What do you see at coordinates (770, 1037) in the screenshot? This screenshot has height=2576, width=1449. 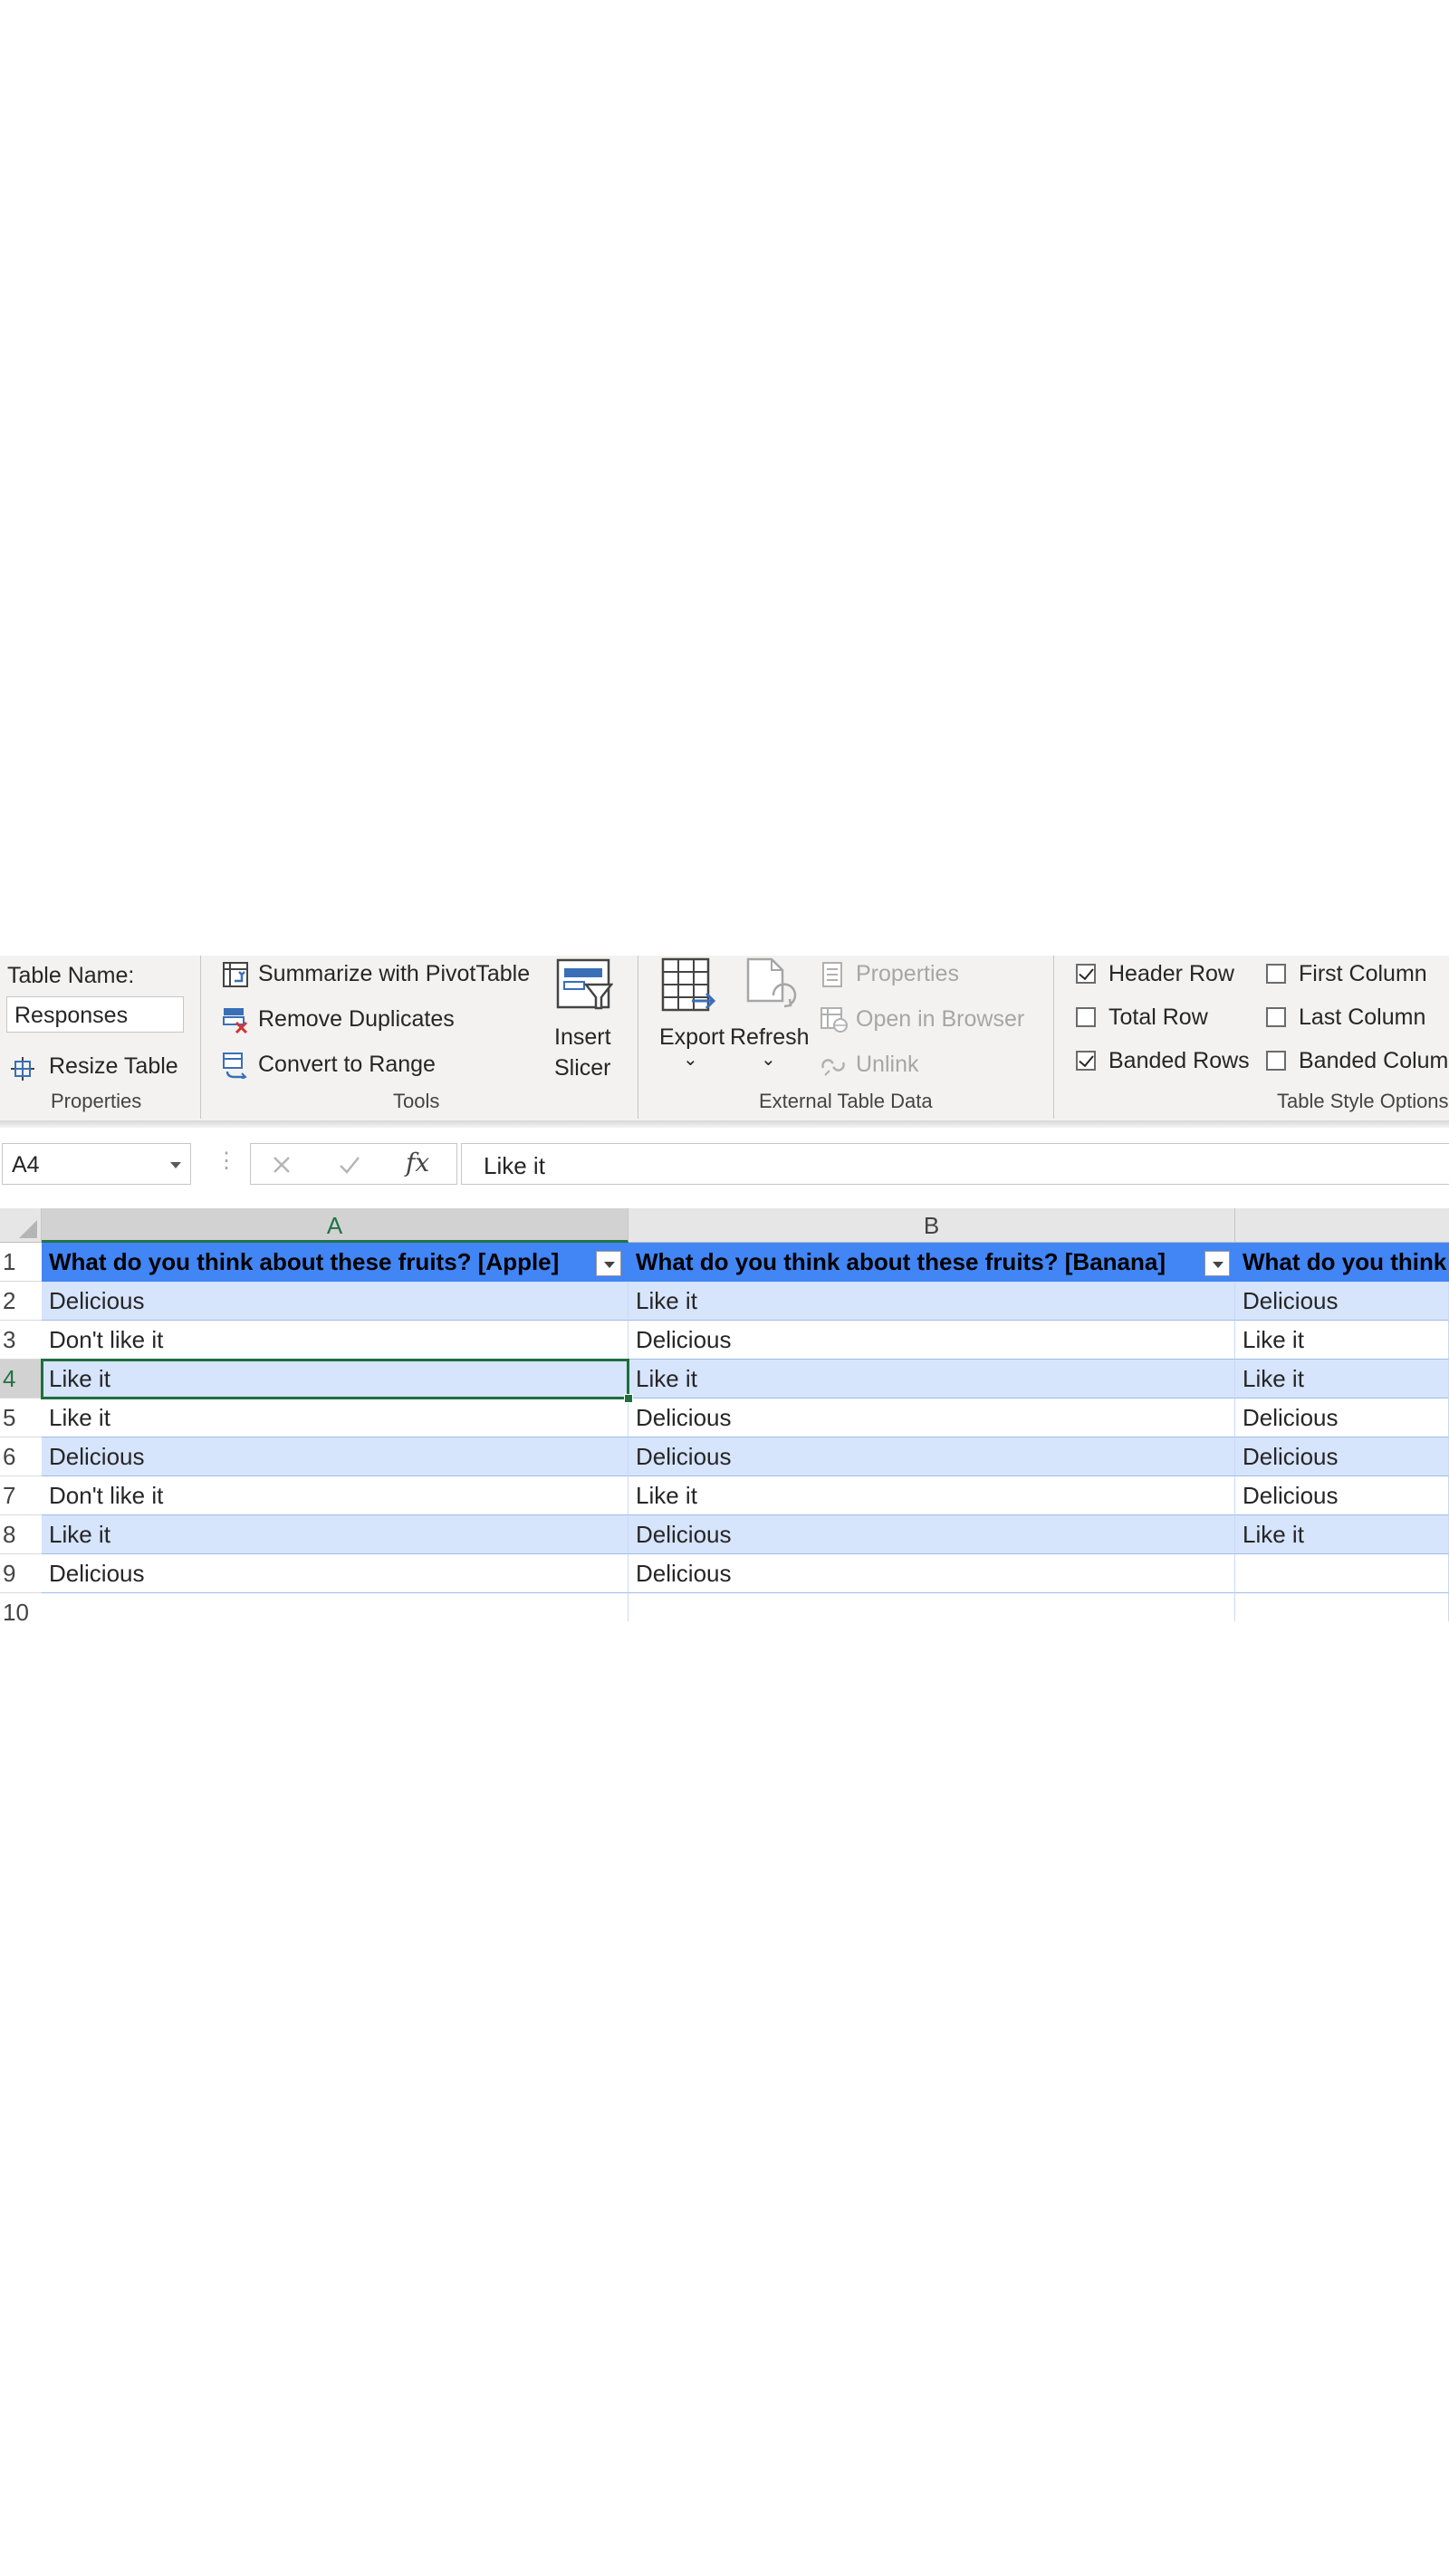 I see `refresh-label: Refresh` at bounding box center [770, 1037].